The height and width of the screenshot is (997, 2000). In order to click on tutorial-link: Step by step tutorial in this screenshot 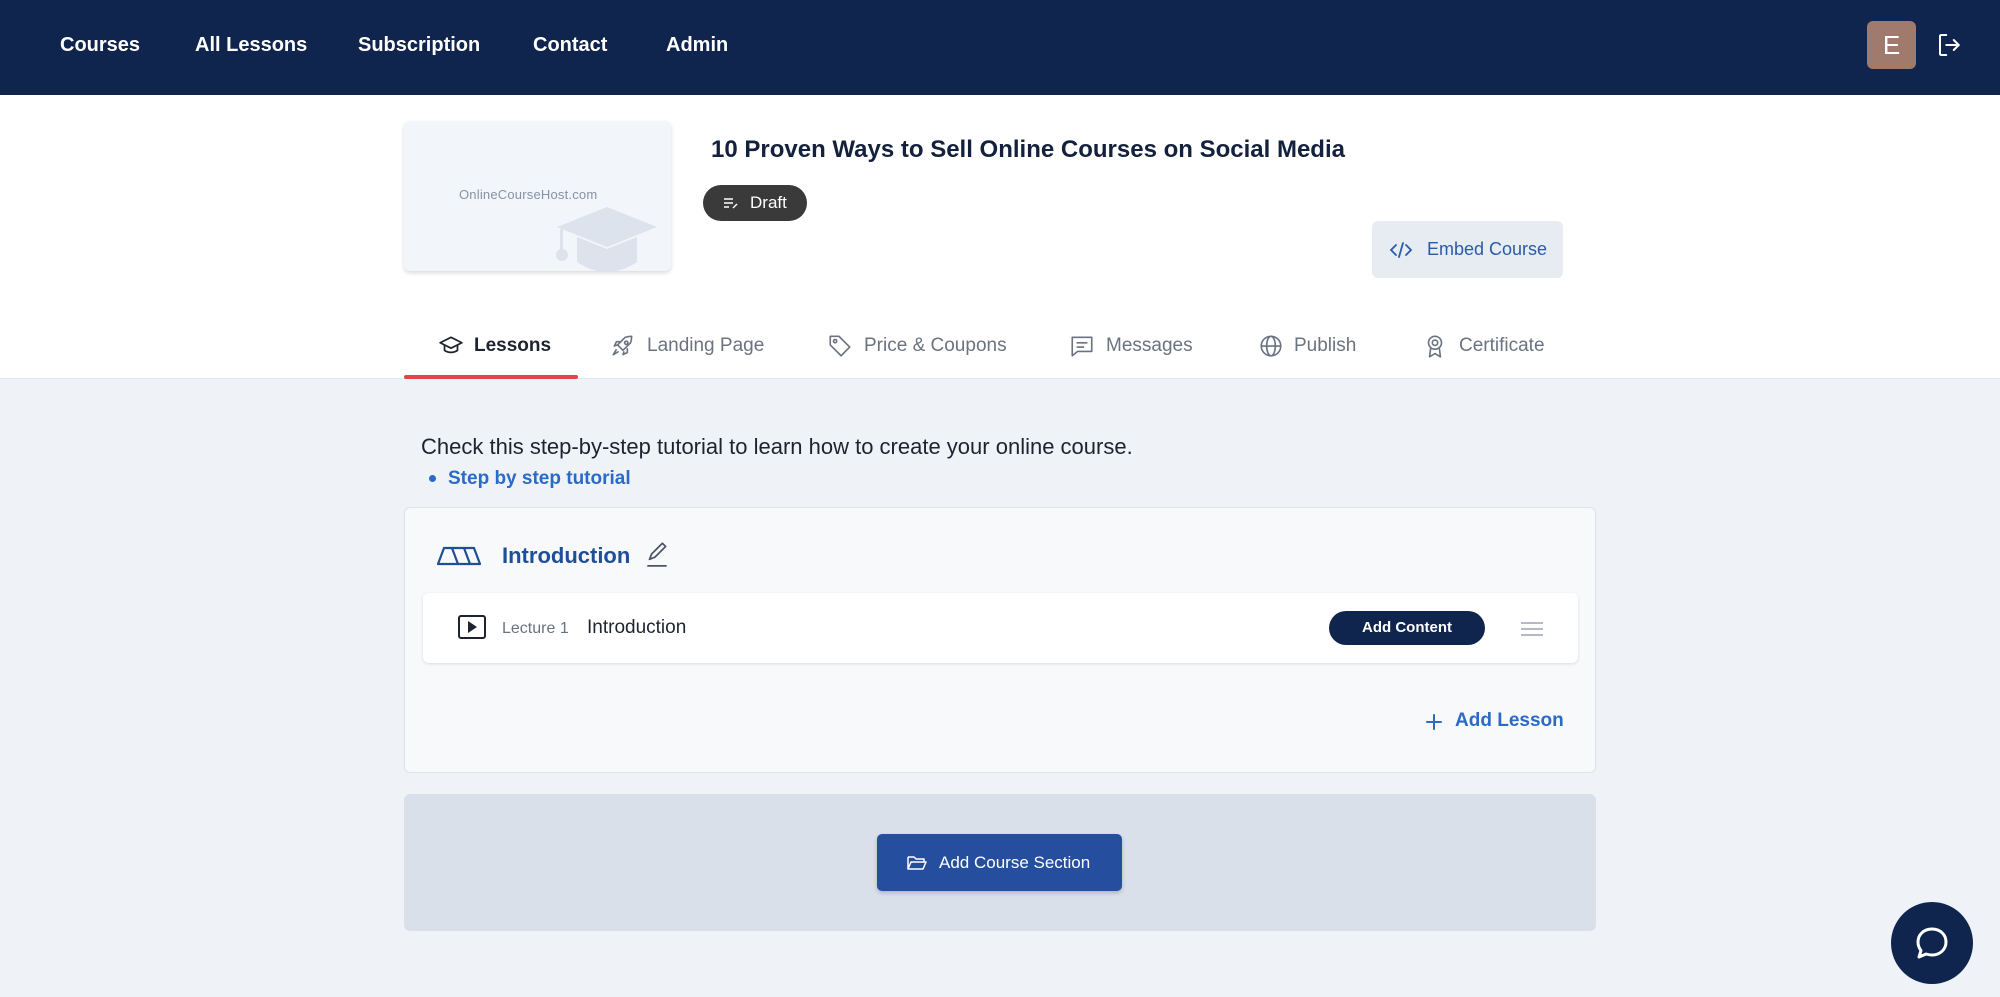, I will do `click(539, 479)`.